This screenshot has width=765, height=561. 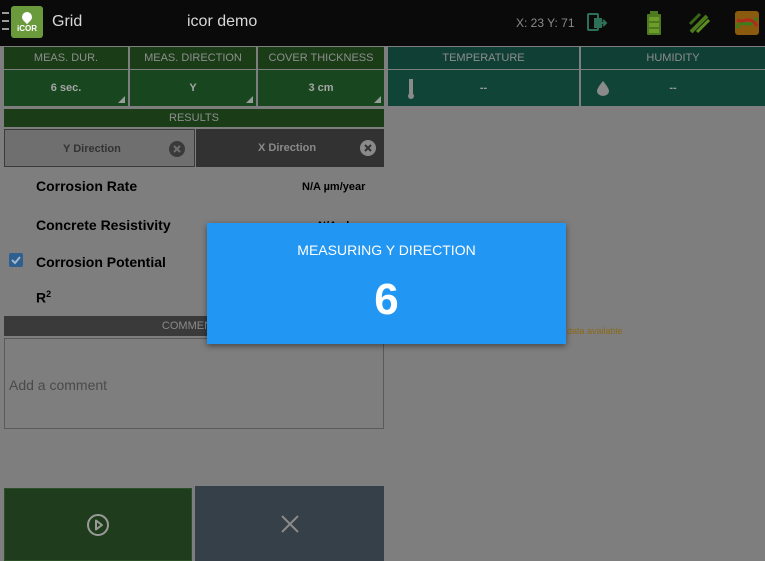 I want to click on cover-thickness-value: 3 cm, so click(x=321, y=88).